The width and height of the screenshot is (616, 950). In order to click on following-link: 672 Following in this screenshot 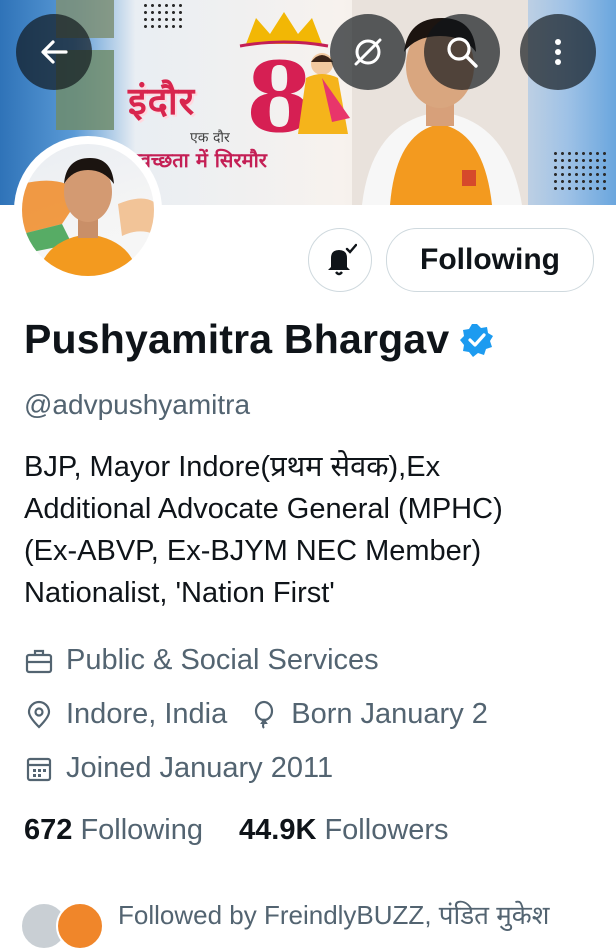, I will do `click(113, 830)`.